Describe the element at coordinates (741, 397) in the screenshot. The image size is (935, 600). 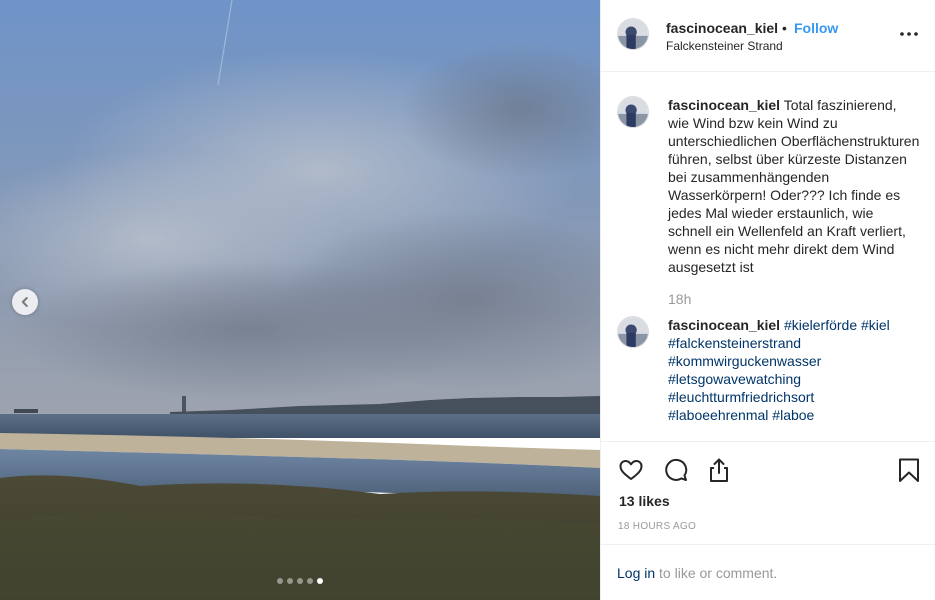
I see `hashtag-link: #leuchtturmfriedrichsort` at that location.